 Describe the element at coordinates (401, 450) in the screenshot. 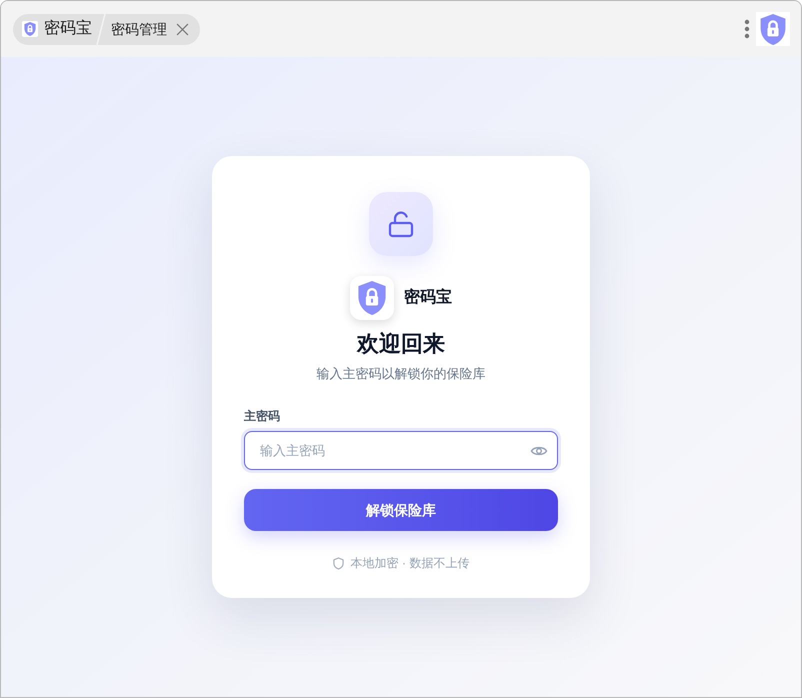

I see `password-field: 输入主密码` at that location.